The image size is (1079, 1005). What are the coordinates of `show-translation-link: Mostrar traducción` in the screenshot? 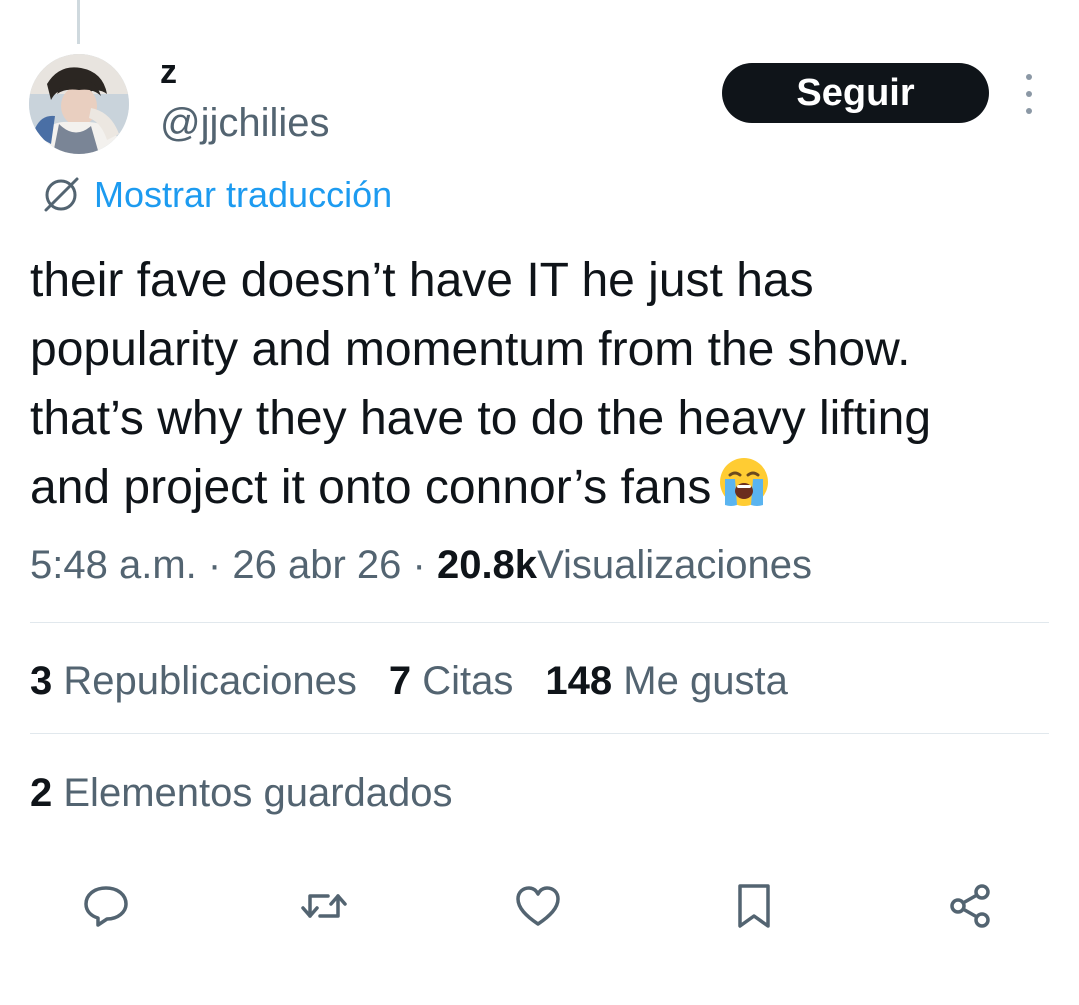 It's located at (216, 195).